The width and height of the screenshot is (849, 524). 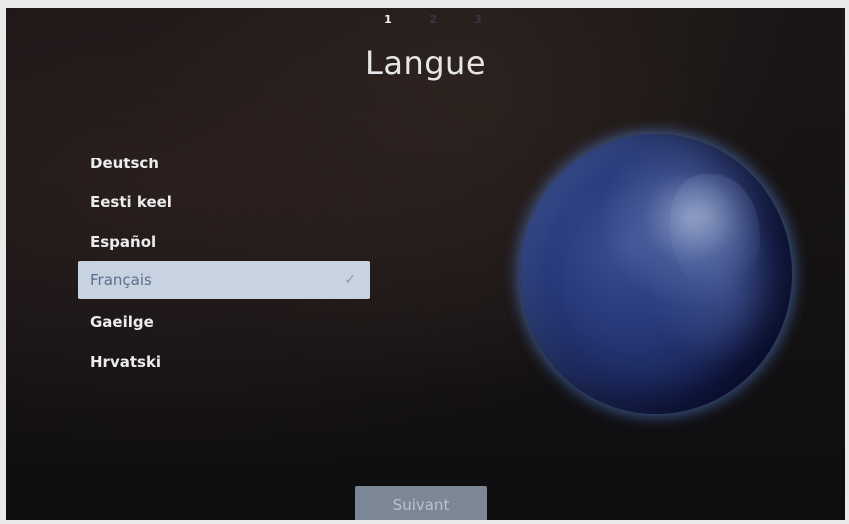 I want to click on globe-continent, so click(x=715, y=234).